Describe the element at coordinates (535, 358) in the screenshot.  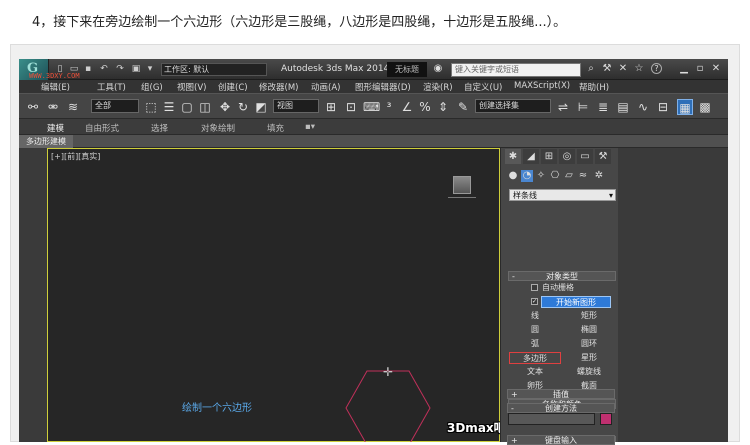
I see `ngon-button: 多边形` at that location.